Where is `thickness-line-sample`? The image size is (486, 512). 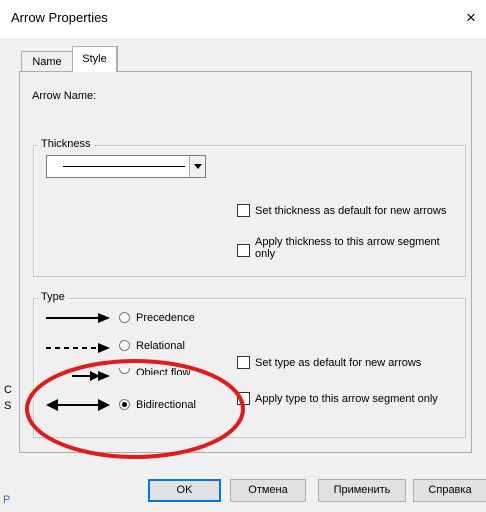
thickness-line-sample is located at coordinates (124, 166).